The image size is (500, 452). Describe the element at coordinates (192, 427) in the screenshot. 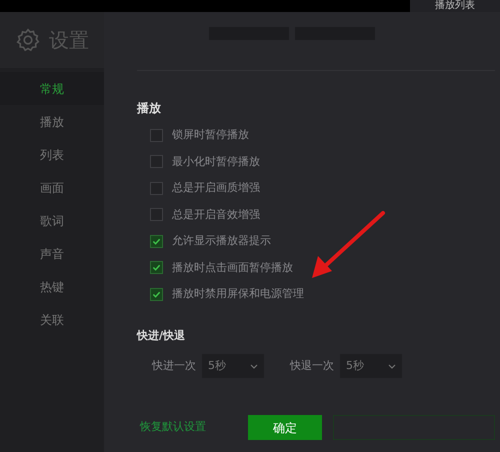

I see `reset-defaults-link: 恢复默认设置` at that location.